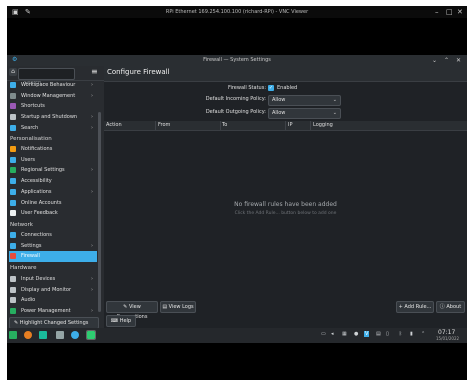 This screenshot has height=386, width=474. What do you see at coordinates (13, 170) in the screenshot?
I see `regional-settings-icon` at bounding box center [13, 170].